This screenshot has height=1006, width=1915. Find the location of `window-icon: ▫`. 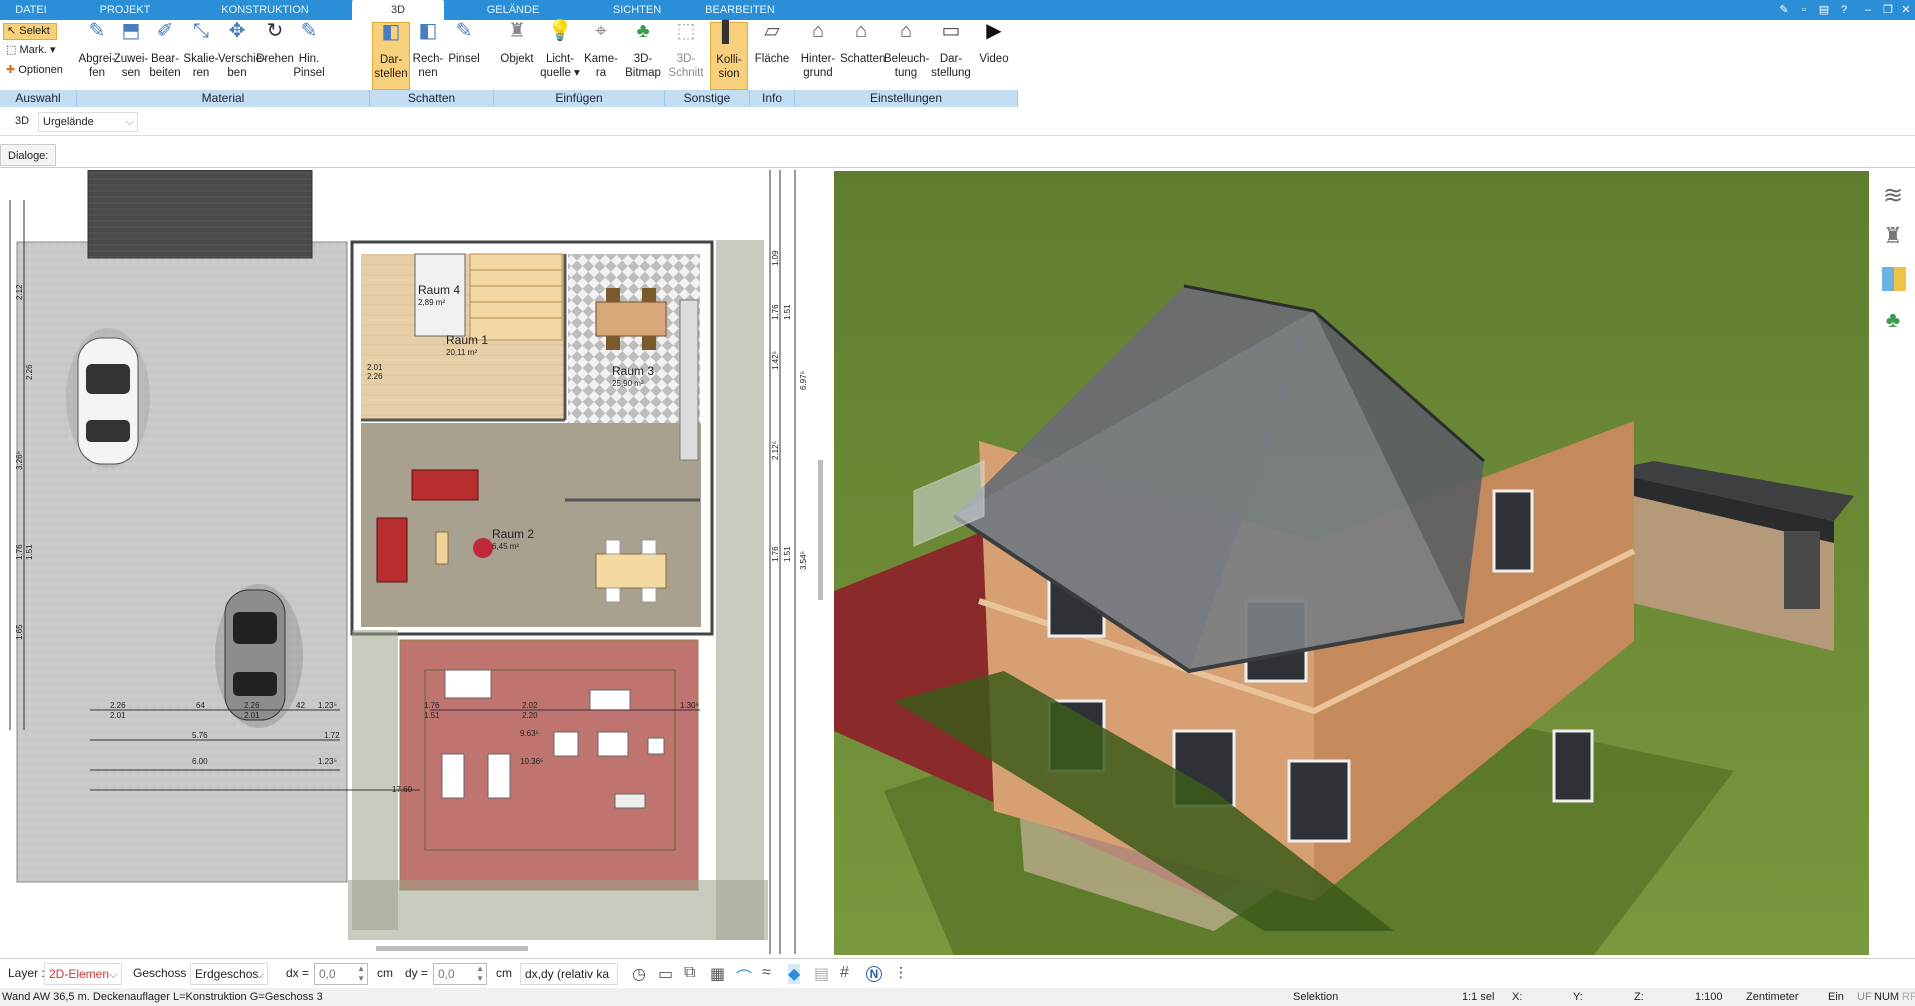

window-icon: ▫ is located at coordinates (1804, 10).